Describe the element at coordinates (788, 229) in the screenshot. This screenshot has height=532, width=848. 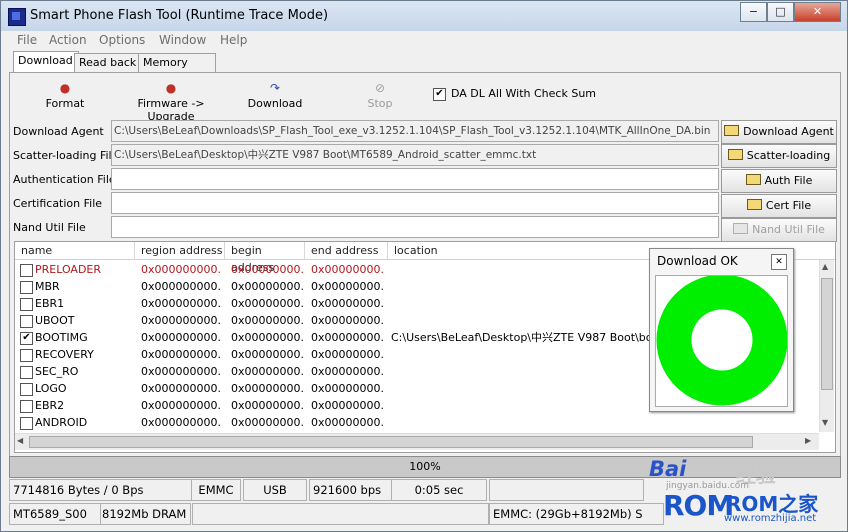
I see `nand-util-file-button-label: Nand Util File` at that location.